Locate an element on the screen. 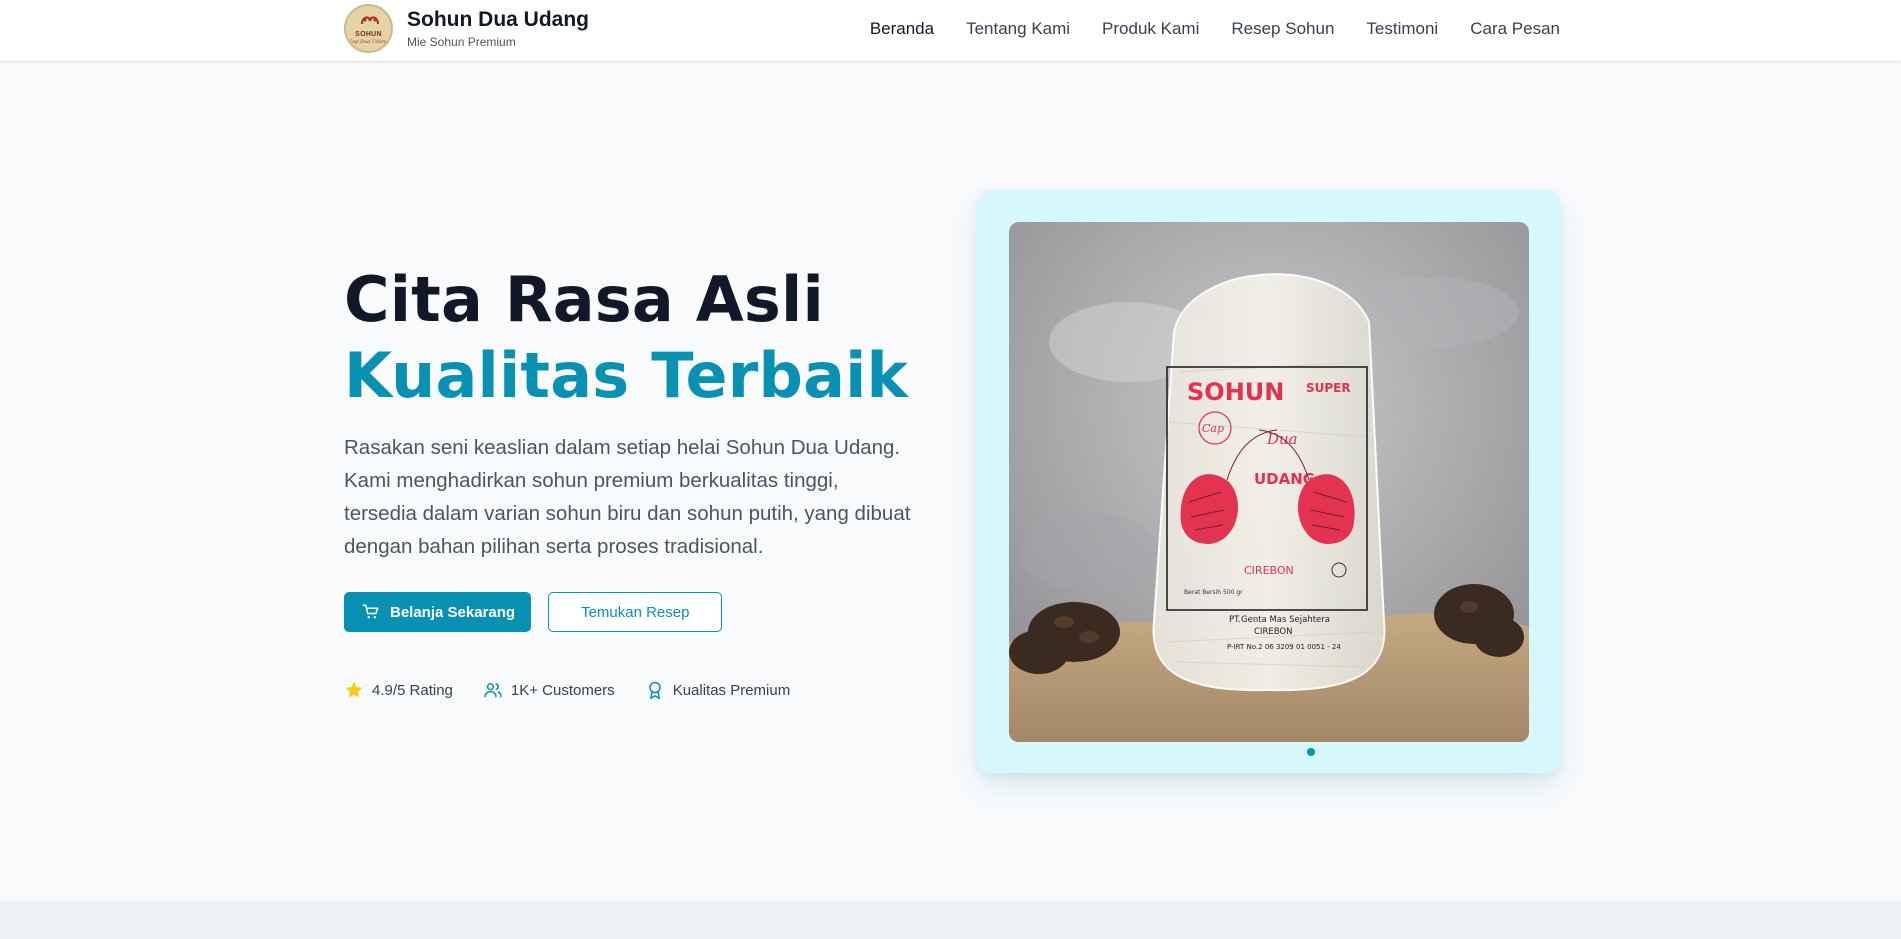 The image size is (1901, 939). stat-quality-label: Kualitas Premium is located at coordinates (731, 690).